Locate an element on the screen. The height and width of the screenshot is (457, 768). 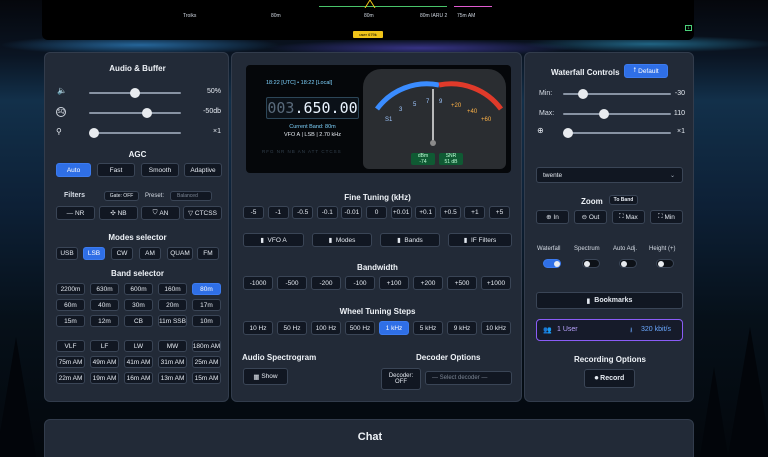
nr-button: — NR is located at coordinates (75, 213).